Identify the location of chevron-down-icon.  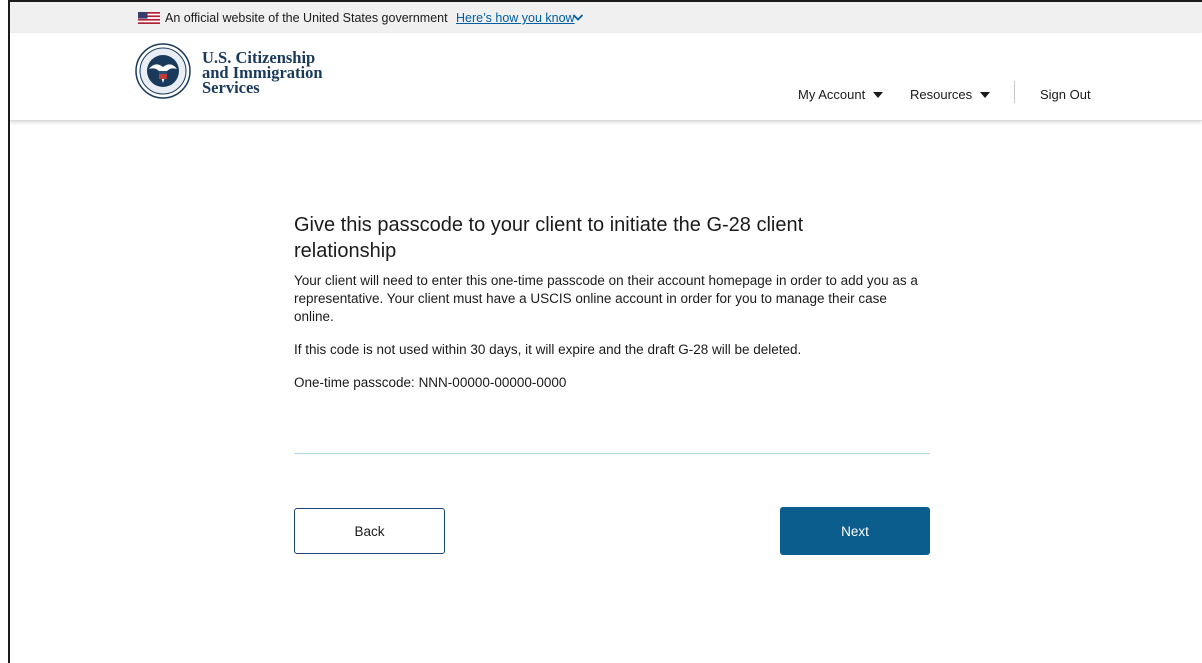
(578, 17).